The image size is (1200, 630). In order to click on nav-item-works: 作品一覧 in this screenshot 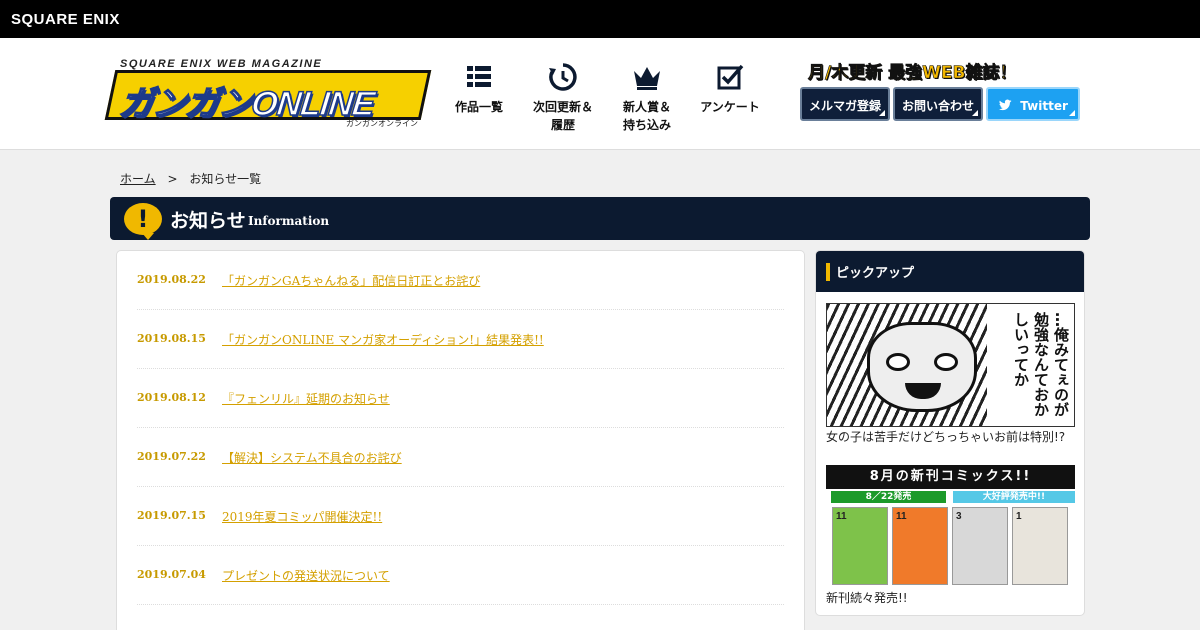, I will do `click(479, 89)`.